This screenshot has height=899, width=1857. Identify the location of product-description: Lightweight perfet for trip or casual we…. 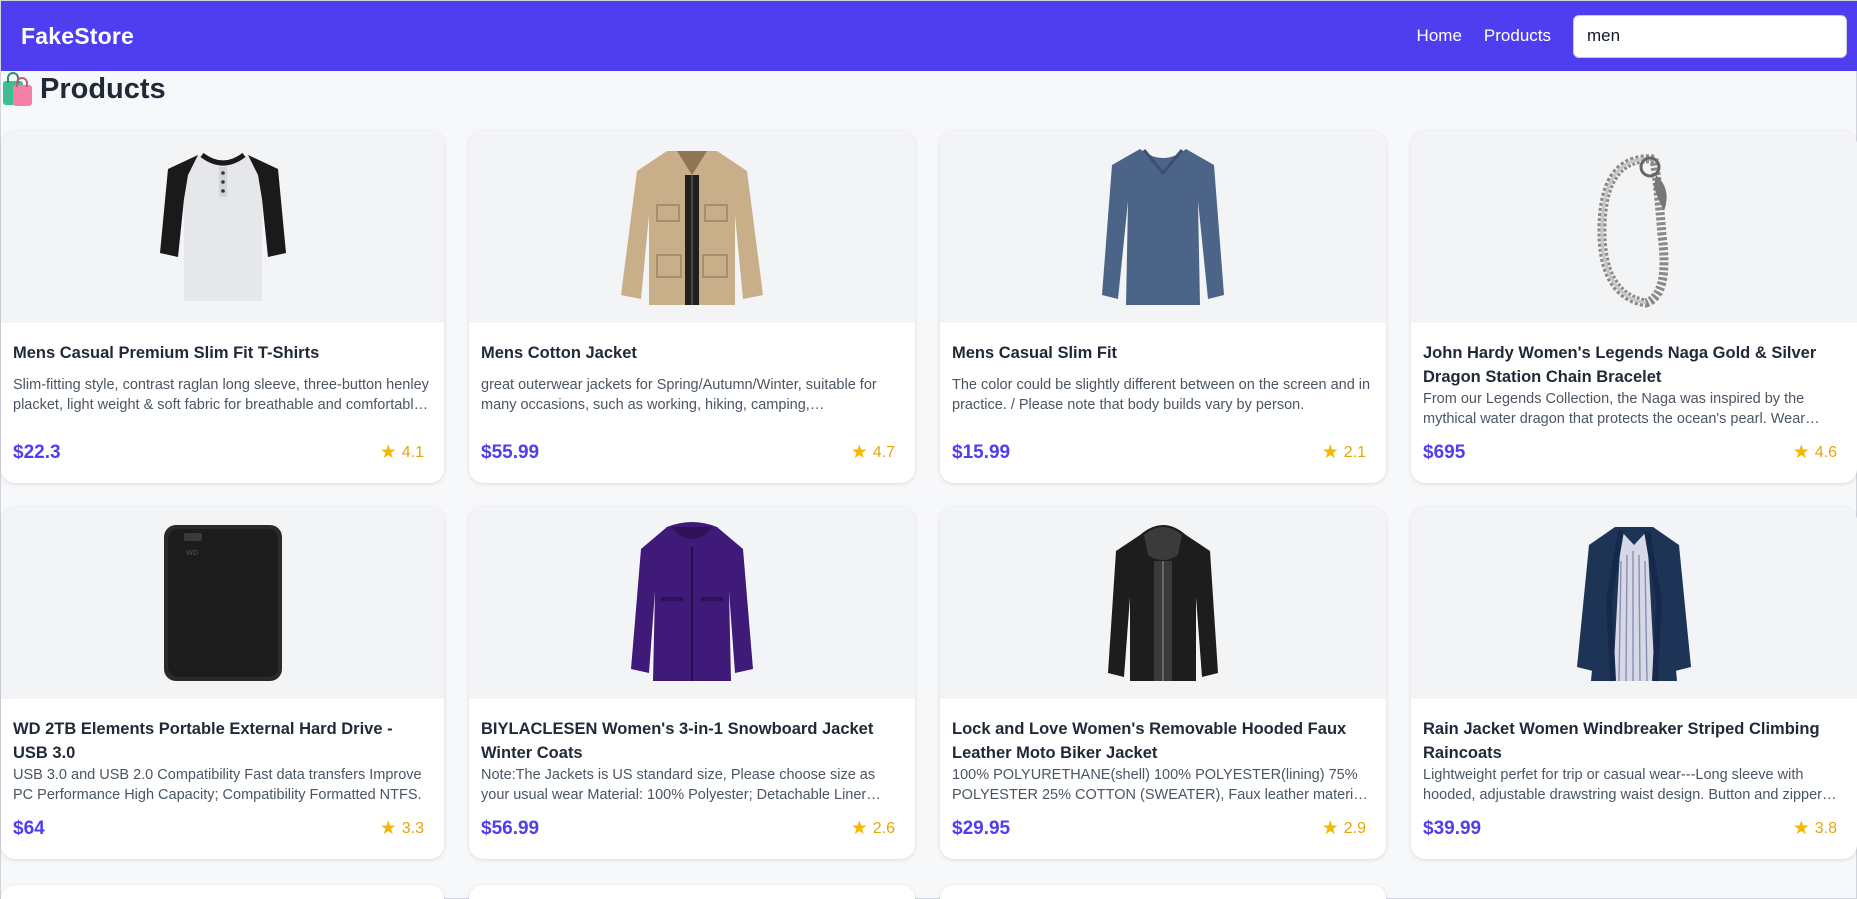
(1623, 785).